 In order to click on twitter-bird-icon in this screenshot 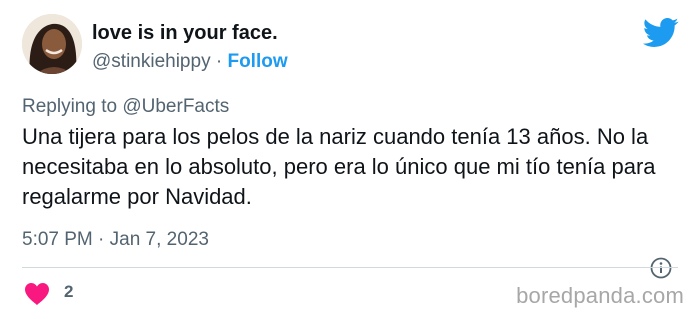, I will do `click(661, 33)`.